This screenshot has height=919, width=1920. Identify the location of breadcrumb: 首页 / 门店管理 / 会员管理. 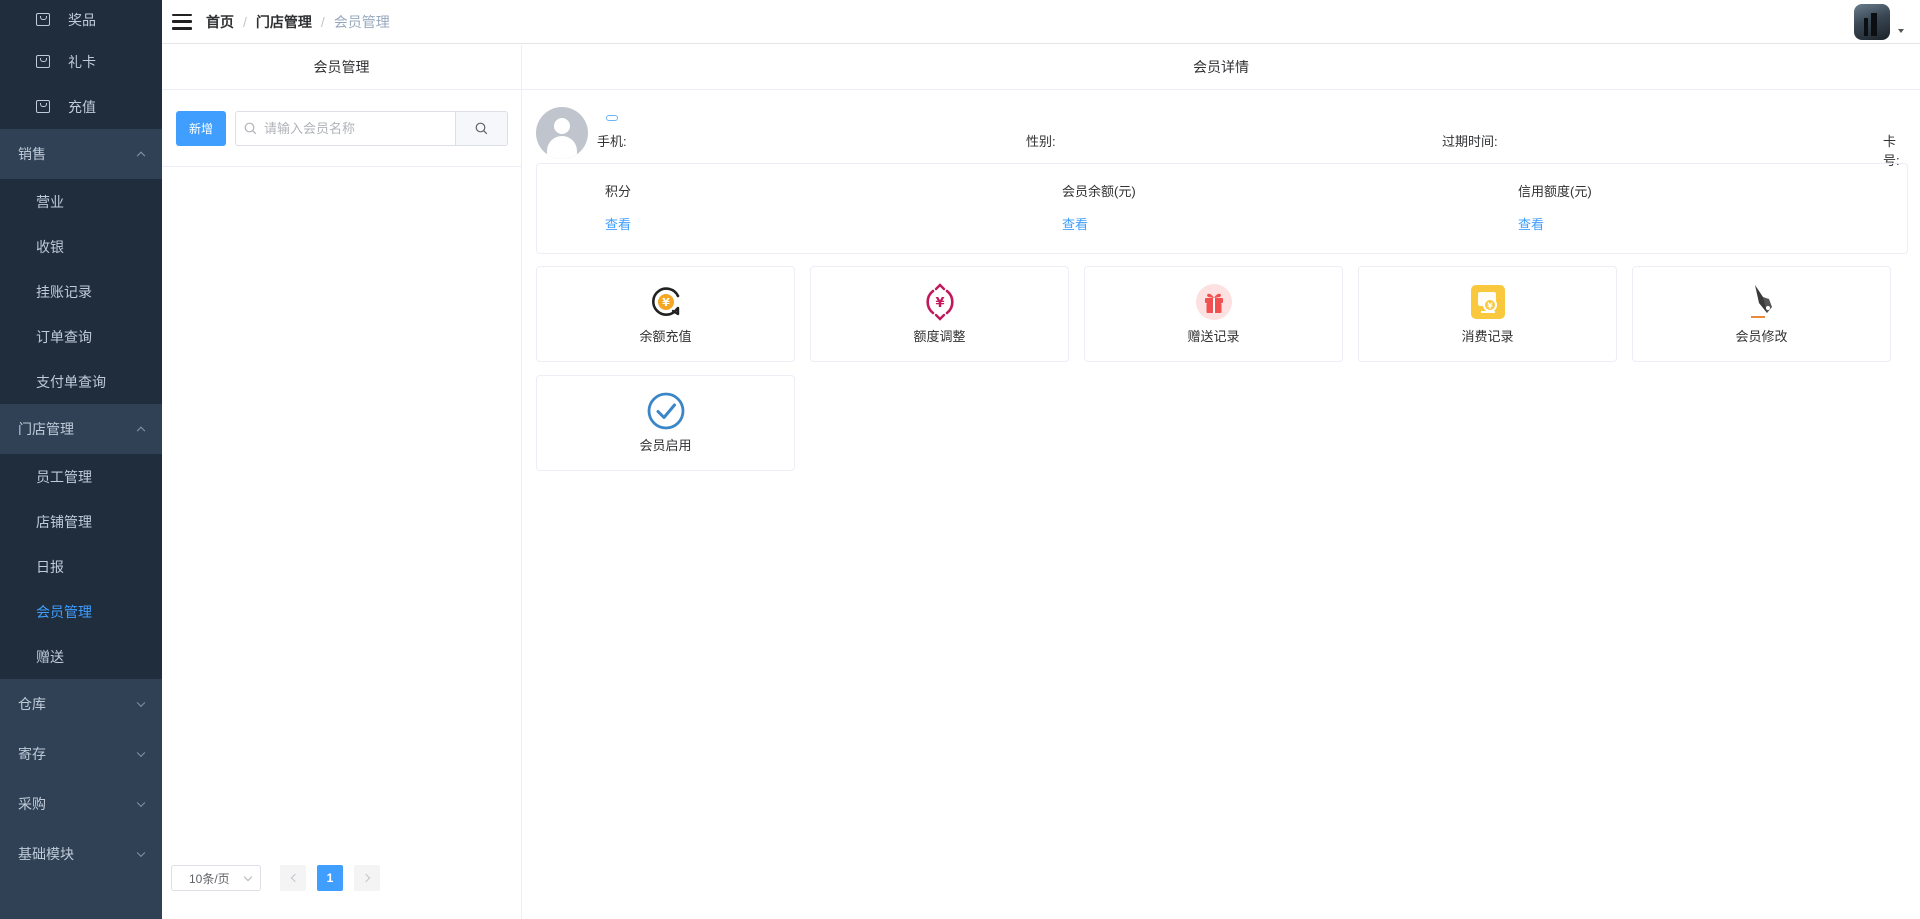
(298, 22).